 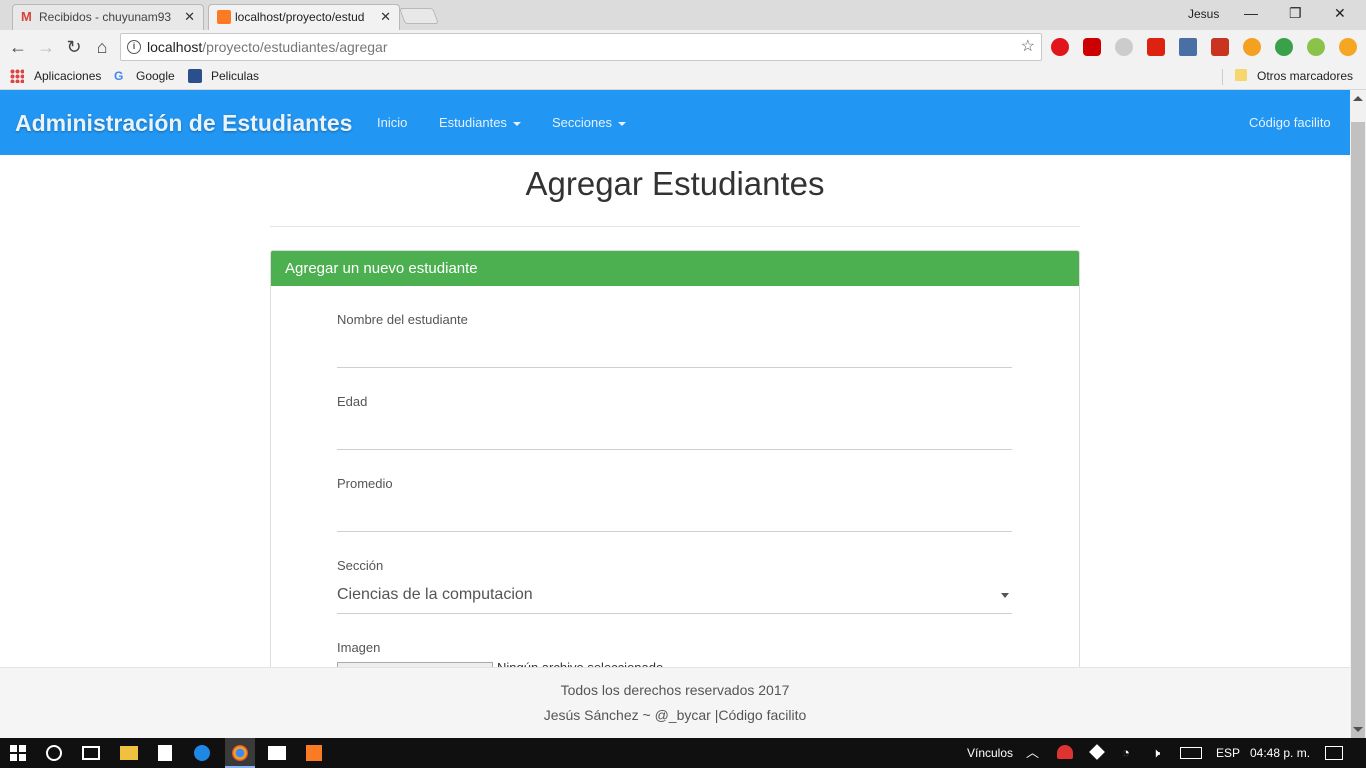 What do you see at coordinates (235, 76) in the screenshot?
I see `bookmark-peliculas: Peliculas` at bounding box center [235, 76].